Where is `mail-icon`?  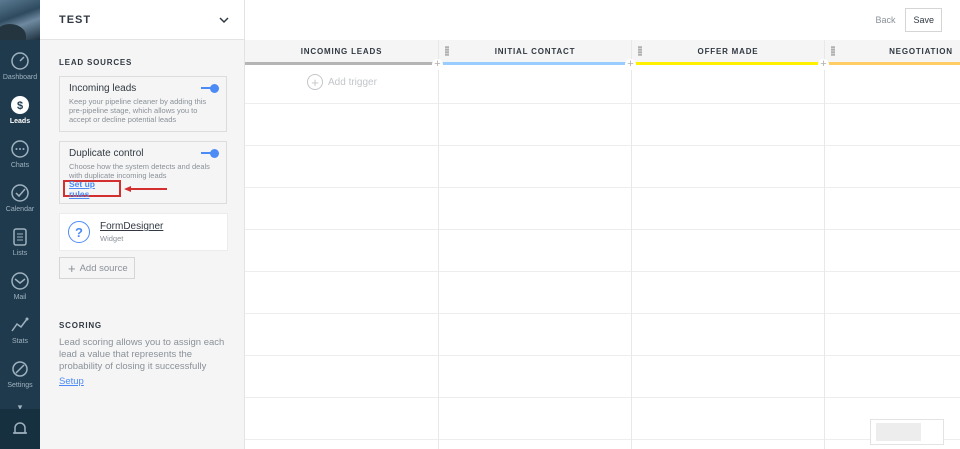
mail-icon is located at coordinates (20, 281).